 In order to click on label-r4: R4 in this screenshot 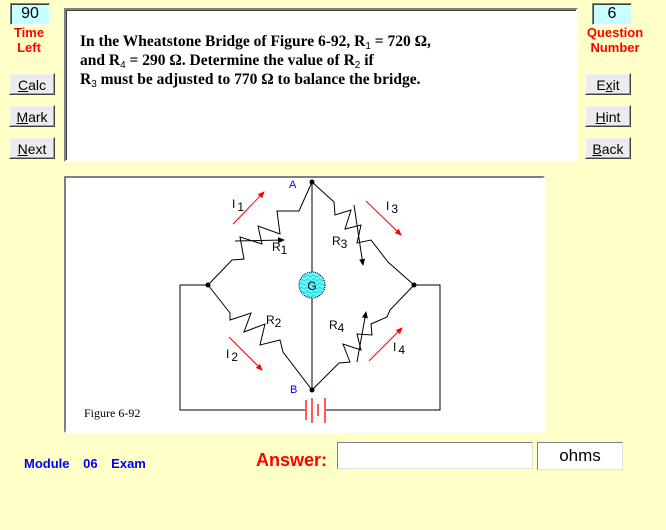, I will do `click(337, 326)`.